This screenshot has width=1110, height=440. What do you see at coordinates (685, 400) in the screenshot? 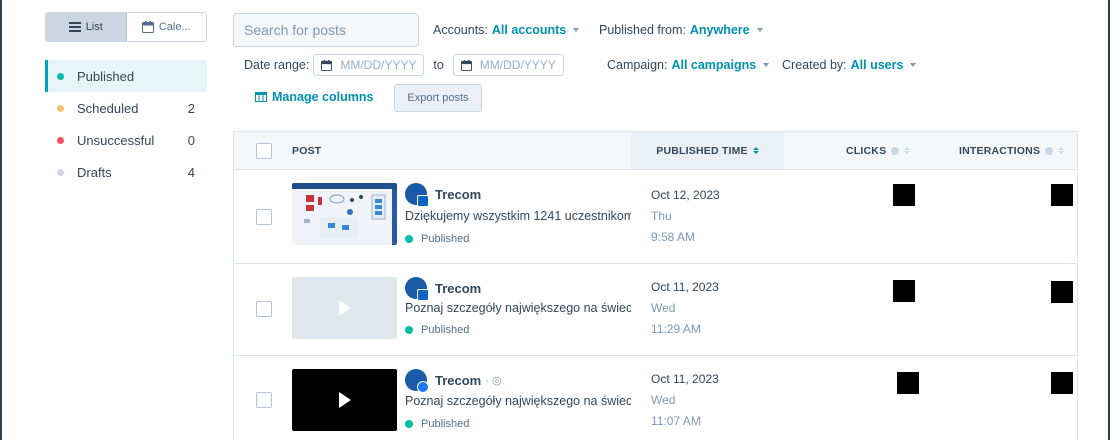
I see `published-time: Oct 11, 2023 Wed 11:07 AM` at bounding box center [685, 400].